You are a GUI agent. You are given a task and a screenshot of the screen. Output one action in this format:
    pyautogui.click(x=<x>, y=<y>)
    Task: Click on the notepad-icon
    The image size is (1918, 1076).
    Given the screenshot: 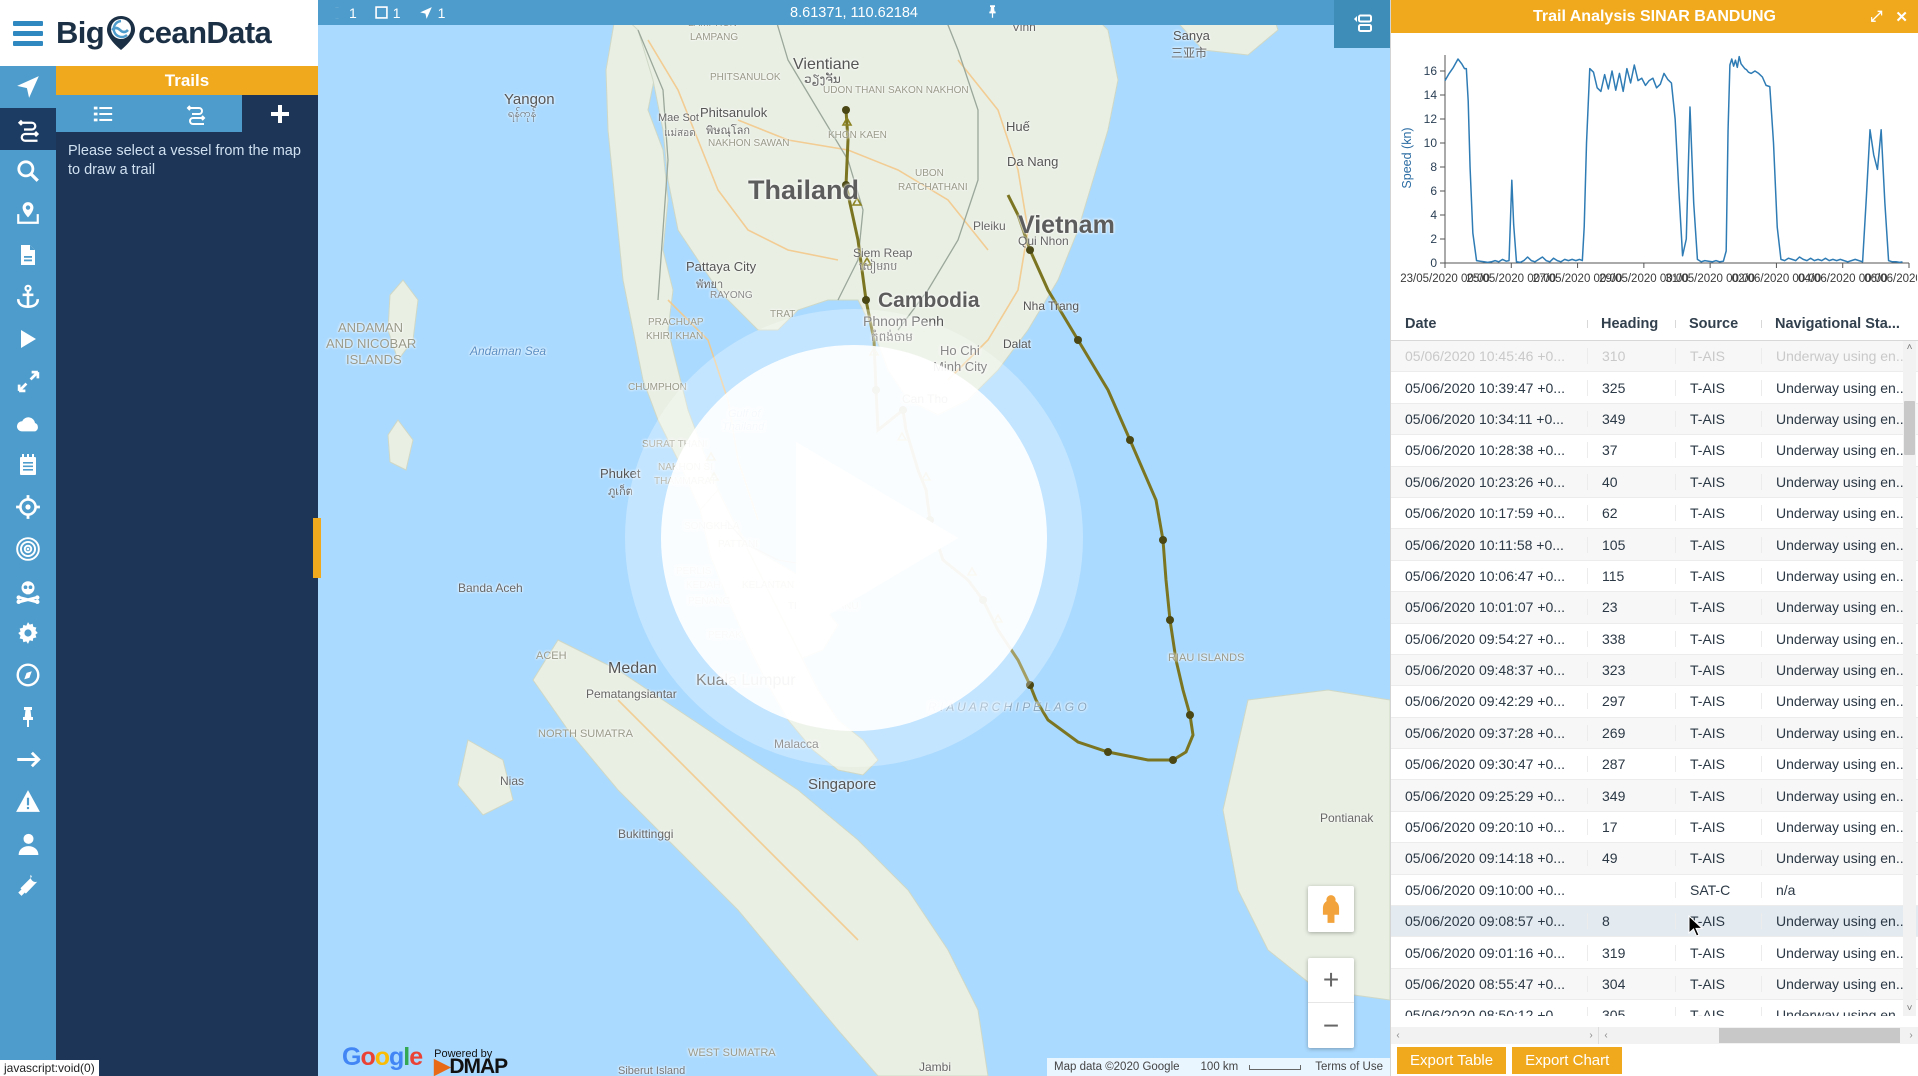 What is the action you would take?
    pyautogui.click(x=28, y=465)
    